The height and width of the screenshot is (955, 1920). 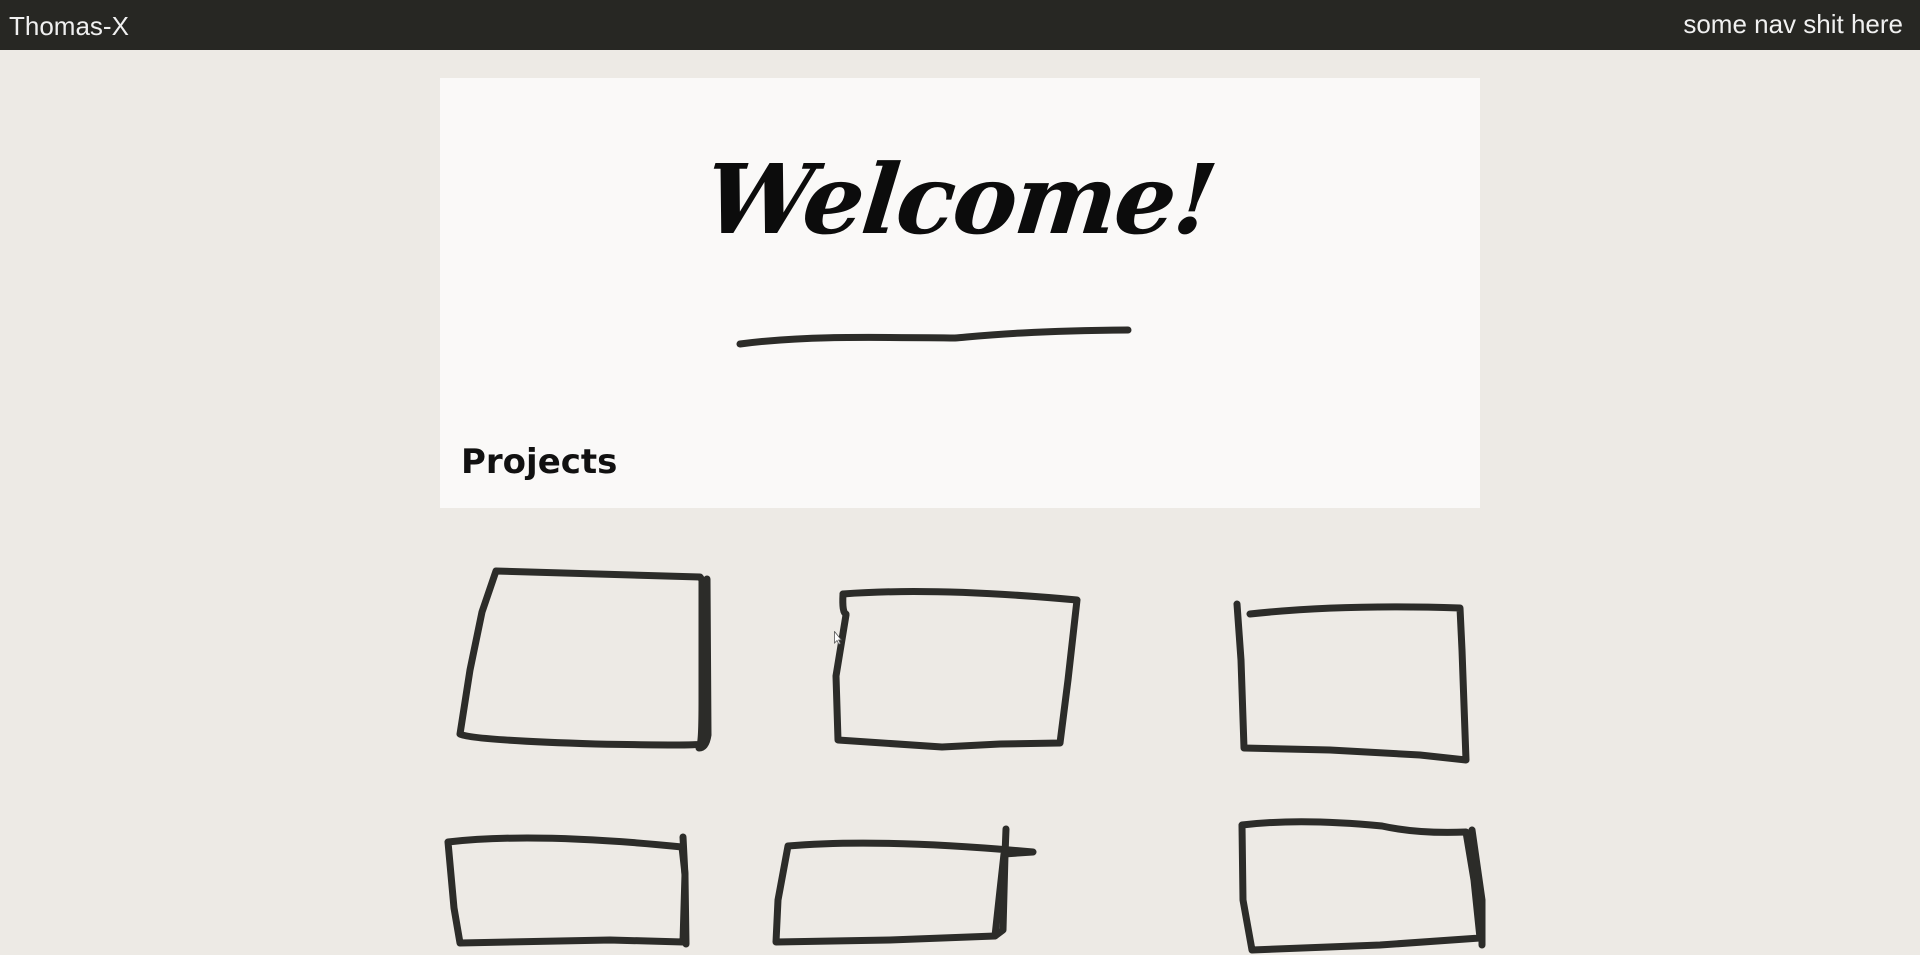 What do you see at coordinates (838, 638) in the screenshot?
I see `mouse-cursor-icon` at bounding box center [838, 638].